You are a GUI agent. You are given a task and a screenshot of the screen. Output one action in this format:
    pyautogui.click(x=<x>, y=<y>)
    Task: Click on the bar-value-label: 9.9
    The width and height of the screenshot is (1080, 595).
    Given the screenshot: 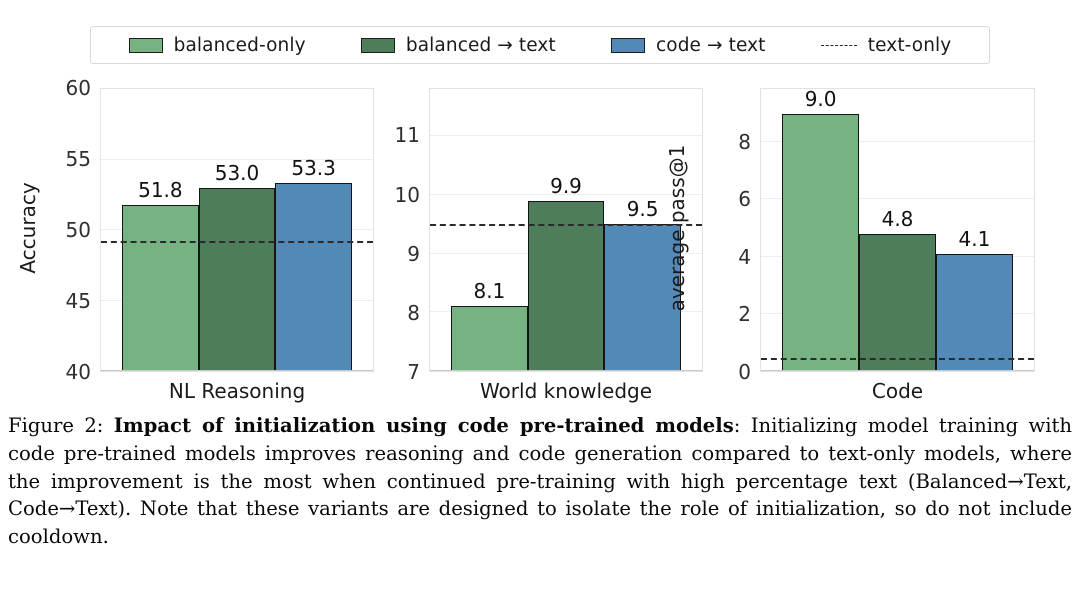 What is the action you would take?
    pyautogui.click(x=566, y=185)
    